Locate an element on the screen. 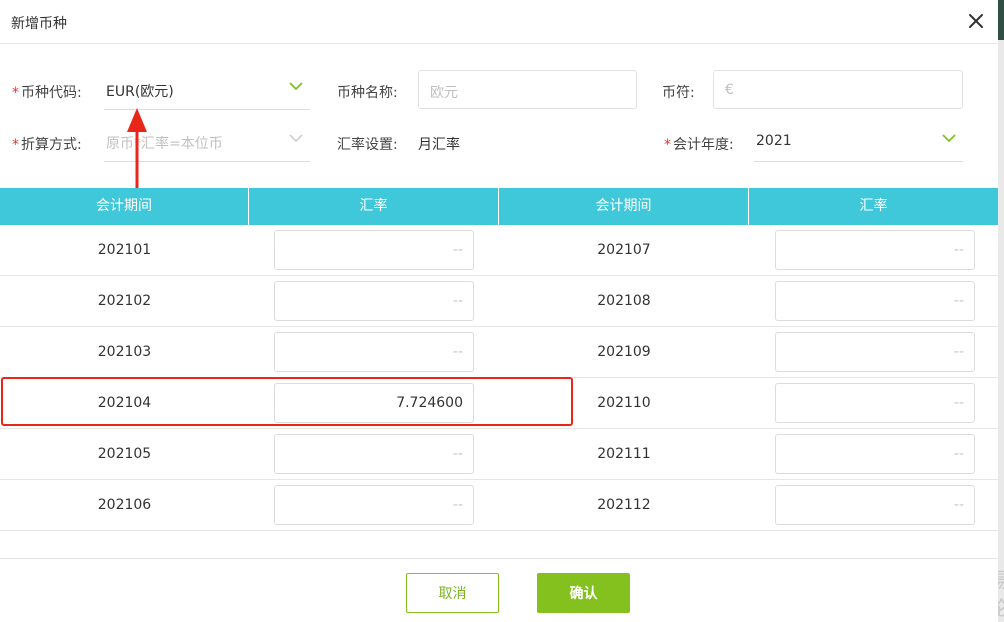  table-header: 会计期间 汇率 会计期间 汇率 is located at coordinates (499, 206).